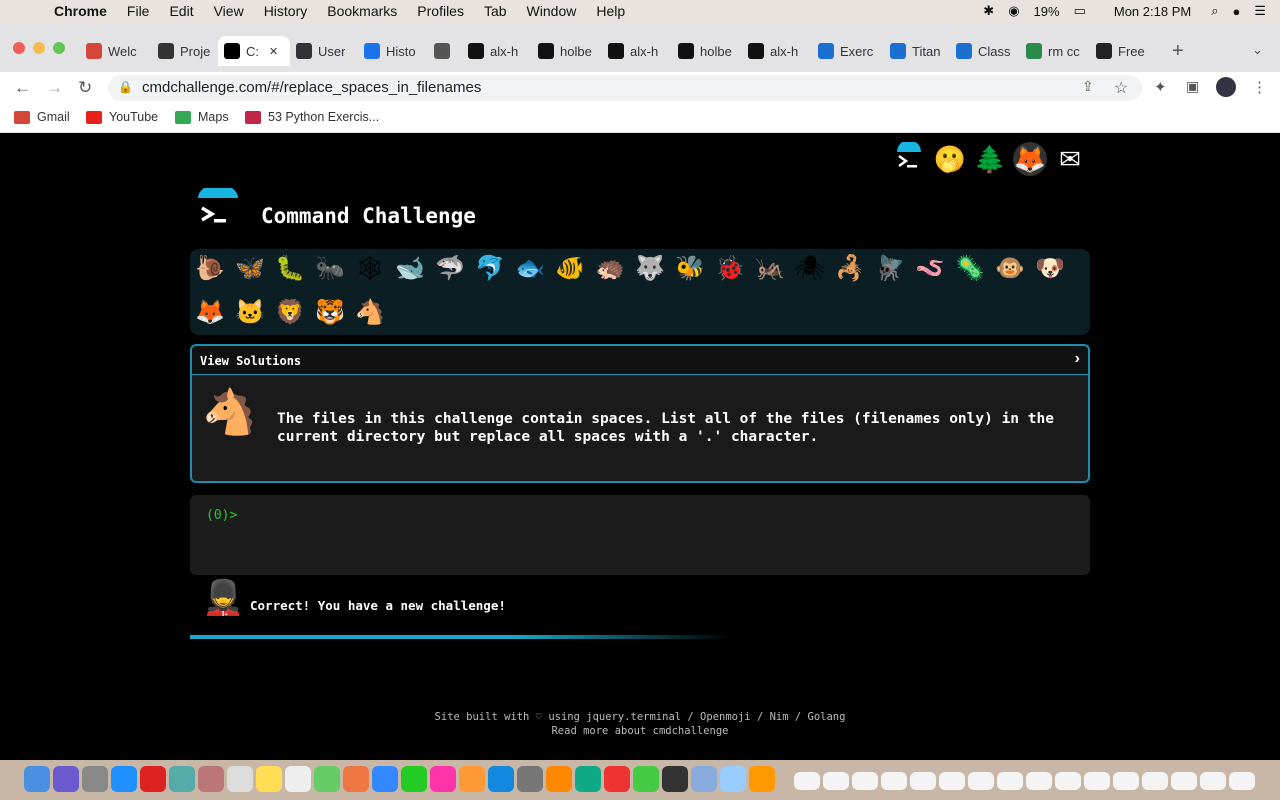 This screenshot has height=800, width=1280. Describe the element at coordinates (1160, 87) in the screenshot. I see `extensions-icon: ✦` at that location.